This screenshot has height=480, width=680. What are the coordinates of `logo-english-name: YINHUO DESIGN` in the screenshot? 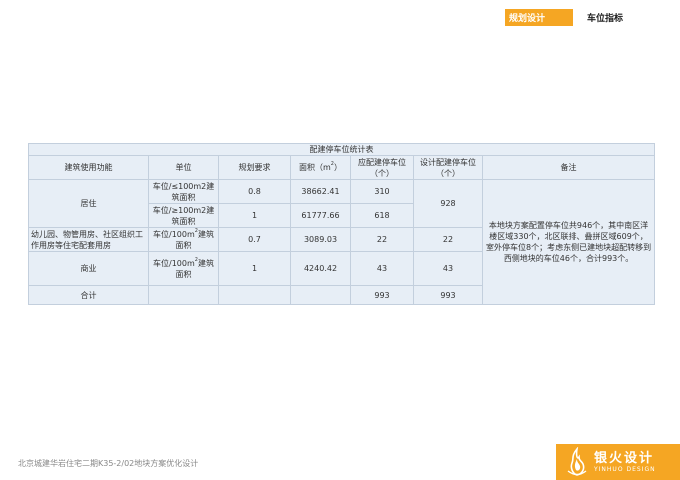 It's located at (625, 469).